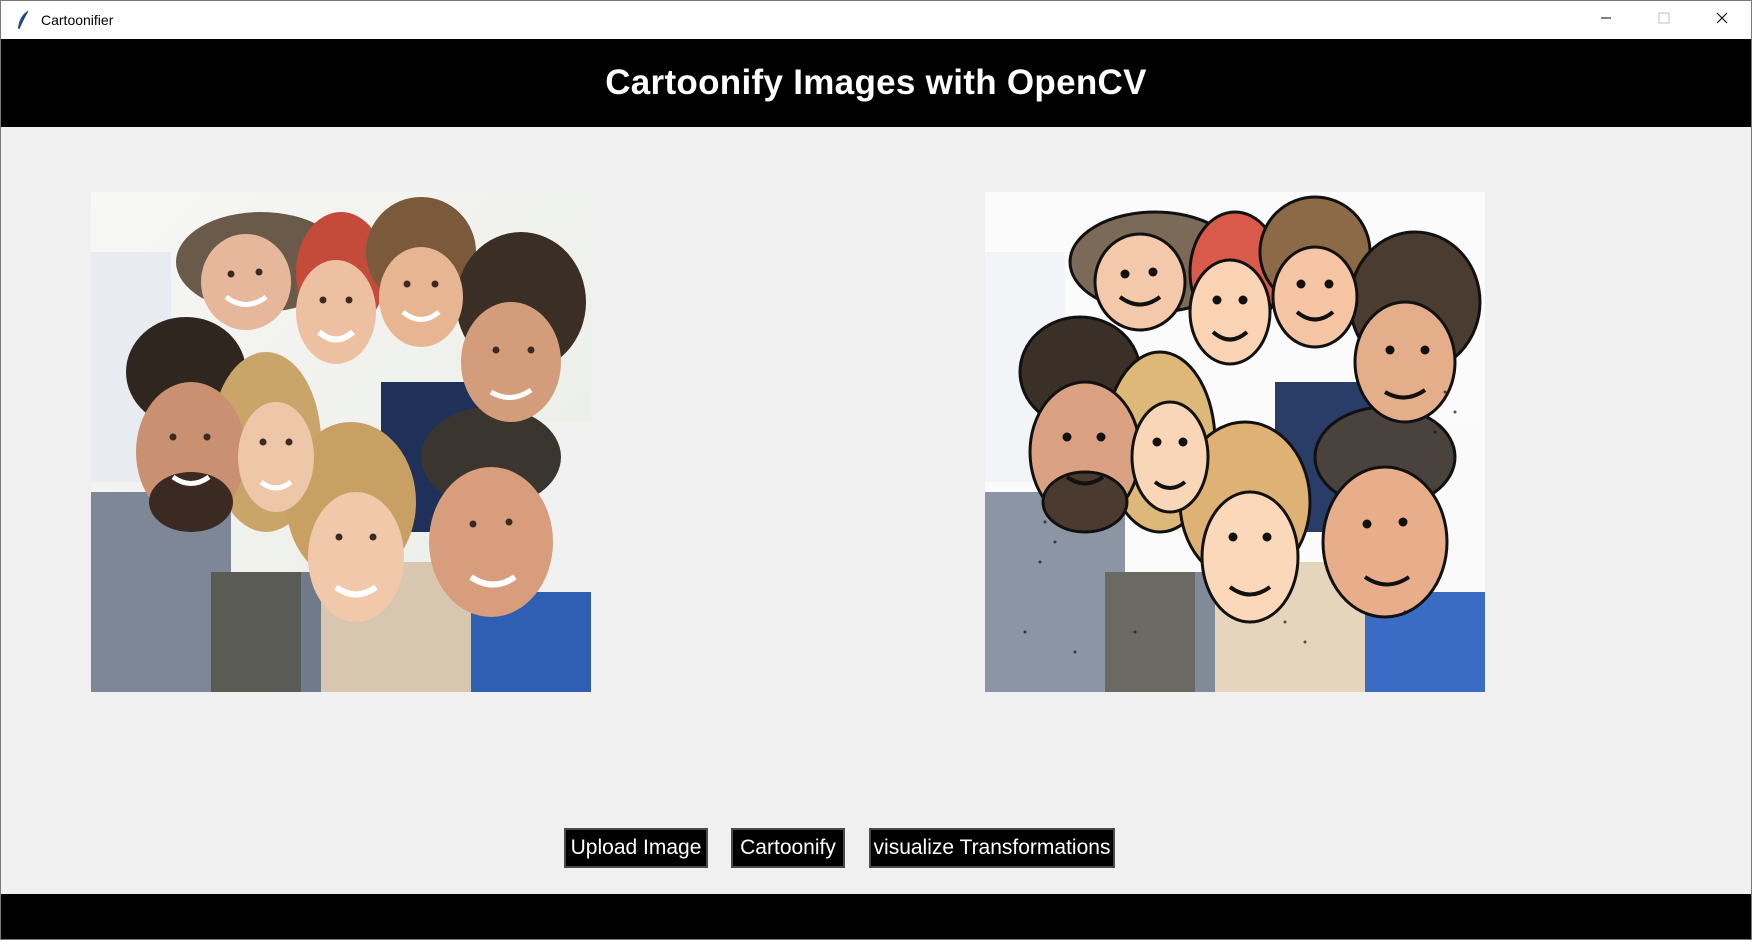 The height and width of the screenshot is (940, 1752). I want to click on feather-icon, so click(23, 20).